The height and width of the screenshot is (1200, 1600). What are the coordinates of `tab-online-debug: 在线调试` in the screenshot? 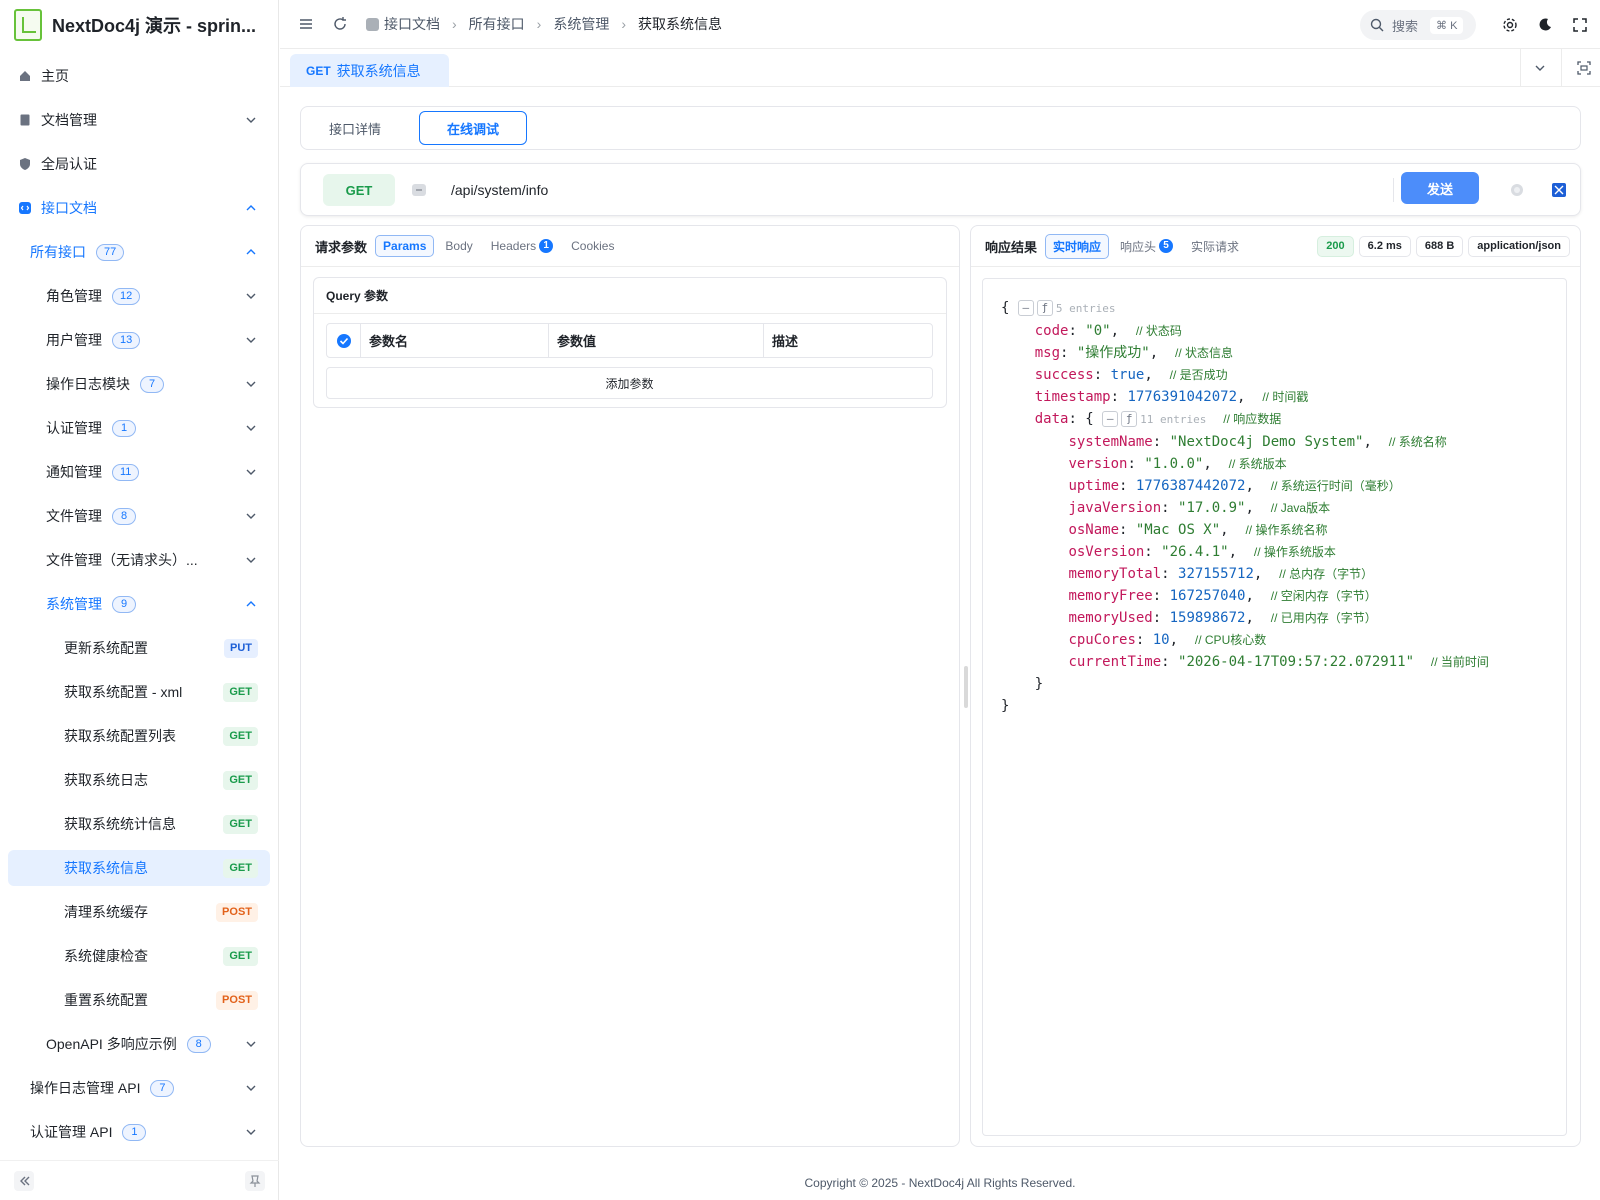 It's located at (473, 128).